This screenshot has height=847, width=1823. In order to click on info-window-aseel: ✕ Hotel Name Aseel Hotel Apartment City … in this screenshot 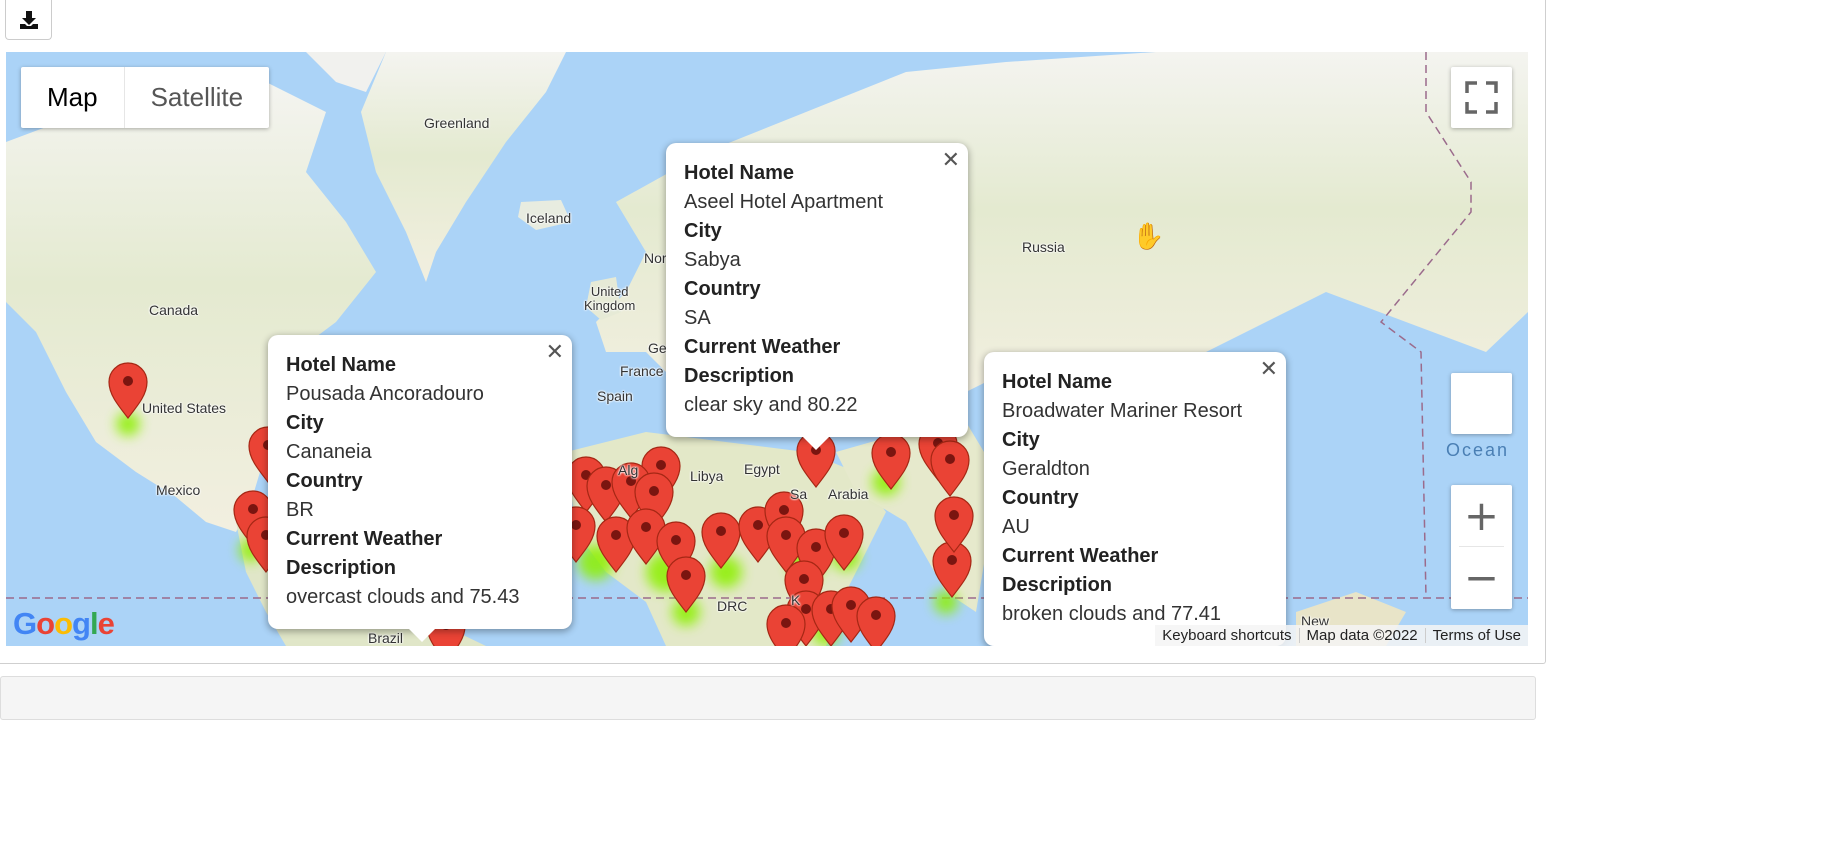, I will do `click(817, 296)`.